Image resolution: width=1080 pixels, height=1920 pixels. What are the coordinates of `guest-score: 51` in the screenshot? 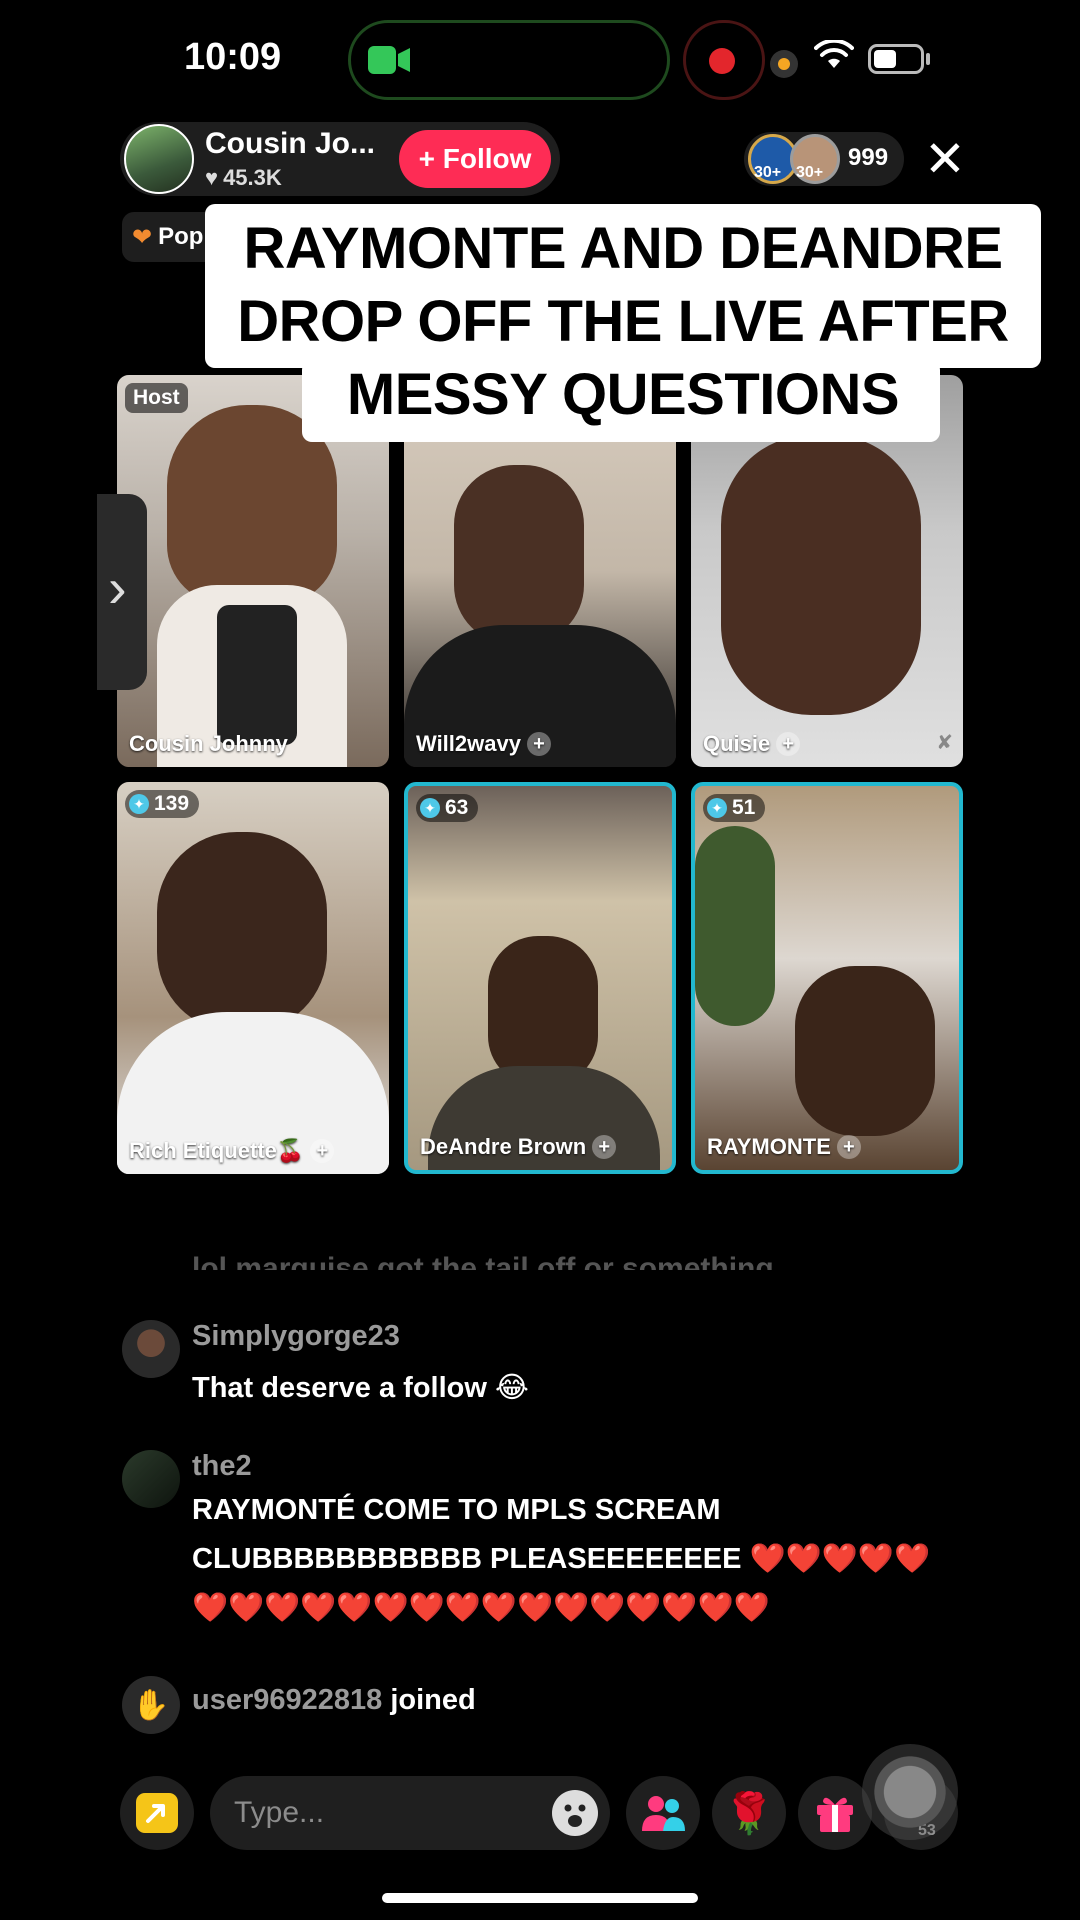 It's located at (744, 807).